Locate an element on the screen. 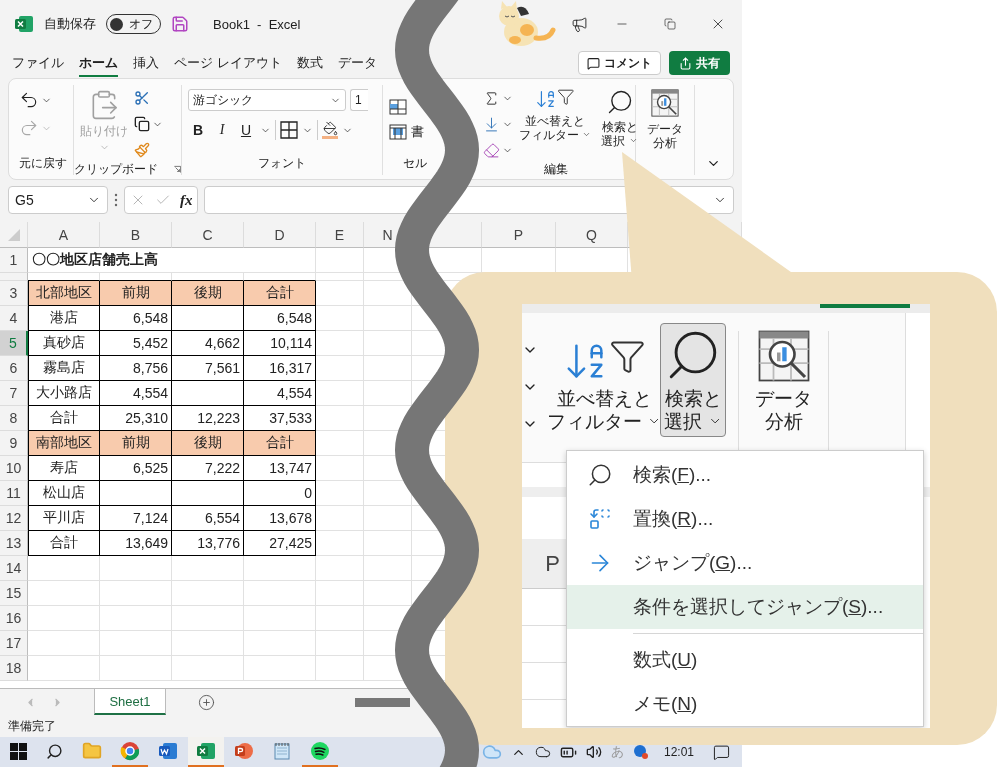 This screenshot has width=1001, height=767. sort-filter-button: 並べ替えと フィルター is located at coordinates (555, 123).